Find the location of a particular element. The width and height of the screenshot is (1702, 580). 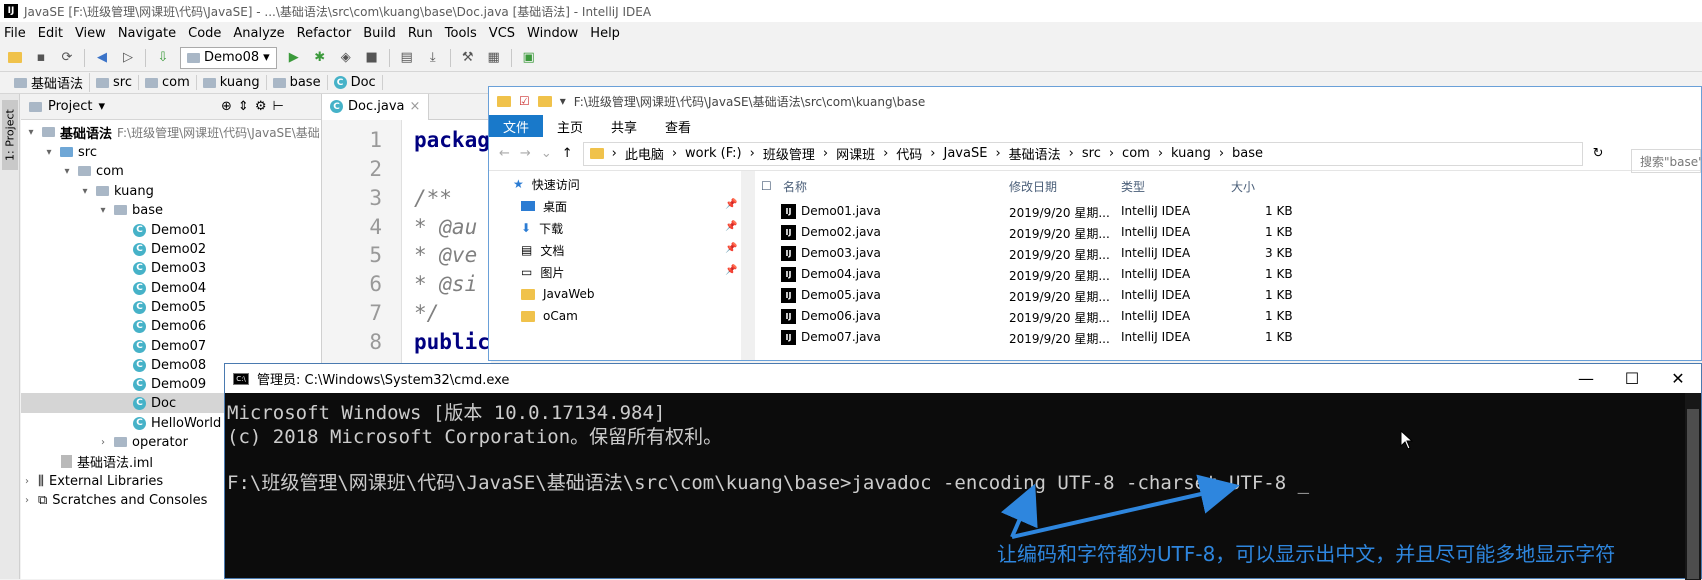

code-line: */ is located at coordinates (426, 313).